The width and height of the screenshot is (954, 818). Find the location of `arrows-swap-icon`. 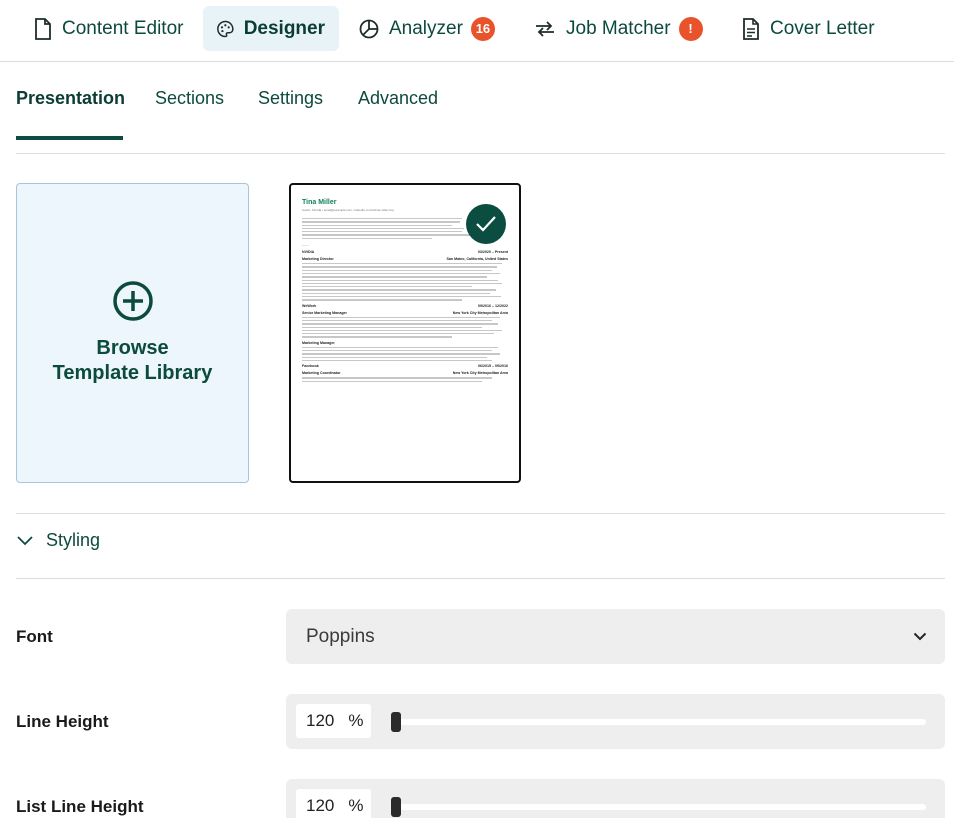

arrows-swap-icon is located at coordinates (545, 28).